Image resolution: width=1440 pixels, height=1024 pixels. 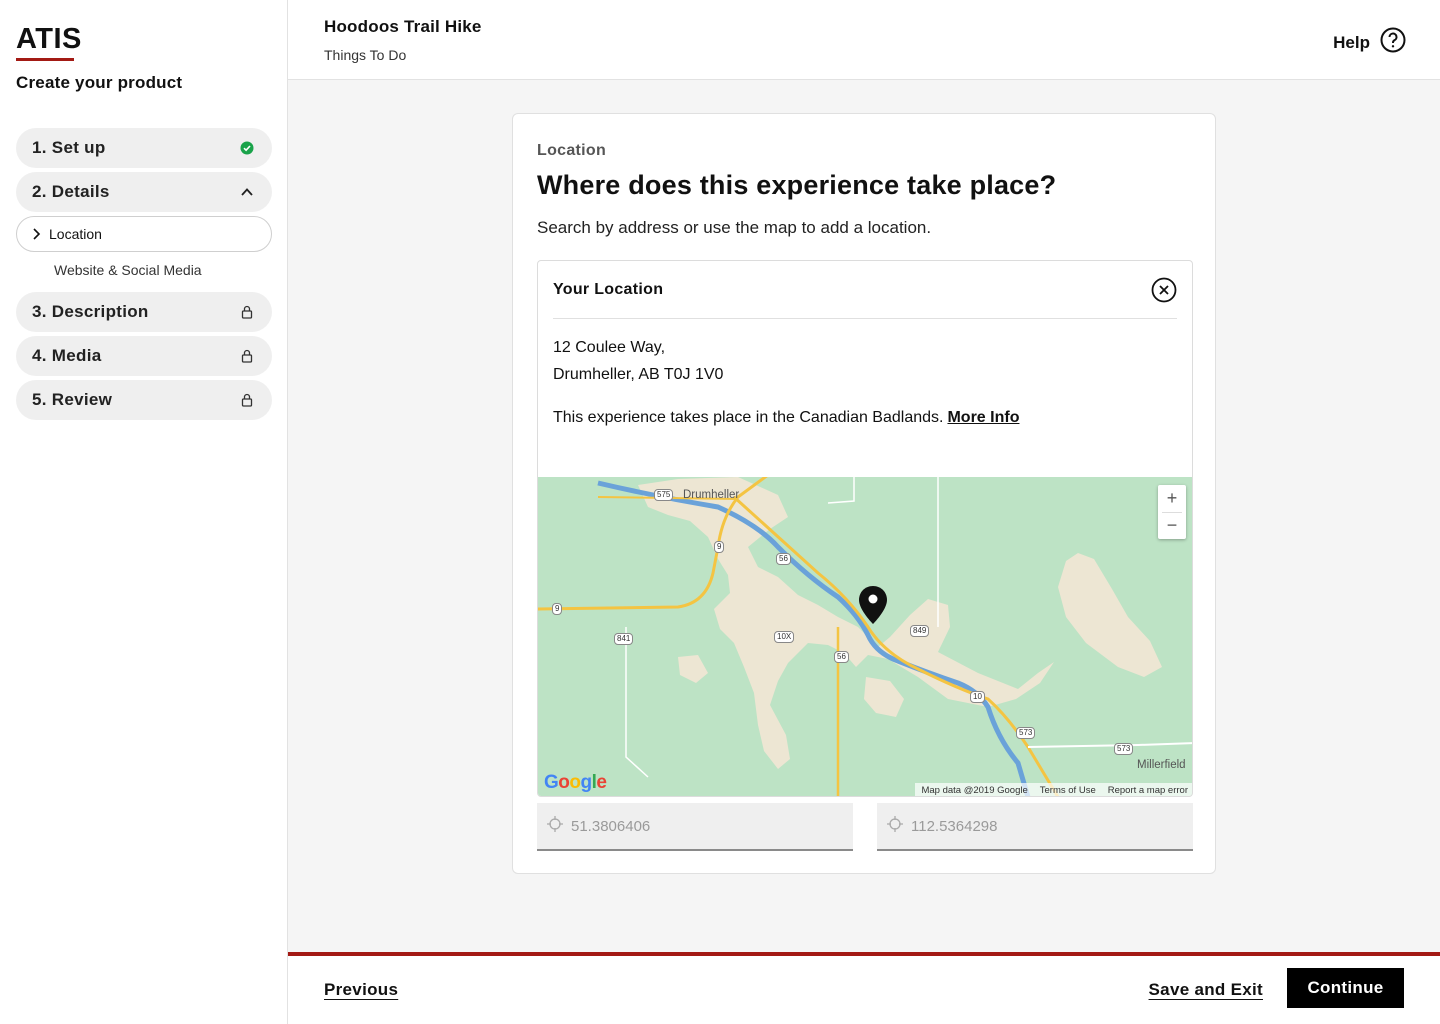 I want to click on map-zoom-control: + −, so click(x=1172, y=512).